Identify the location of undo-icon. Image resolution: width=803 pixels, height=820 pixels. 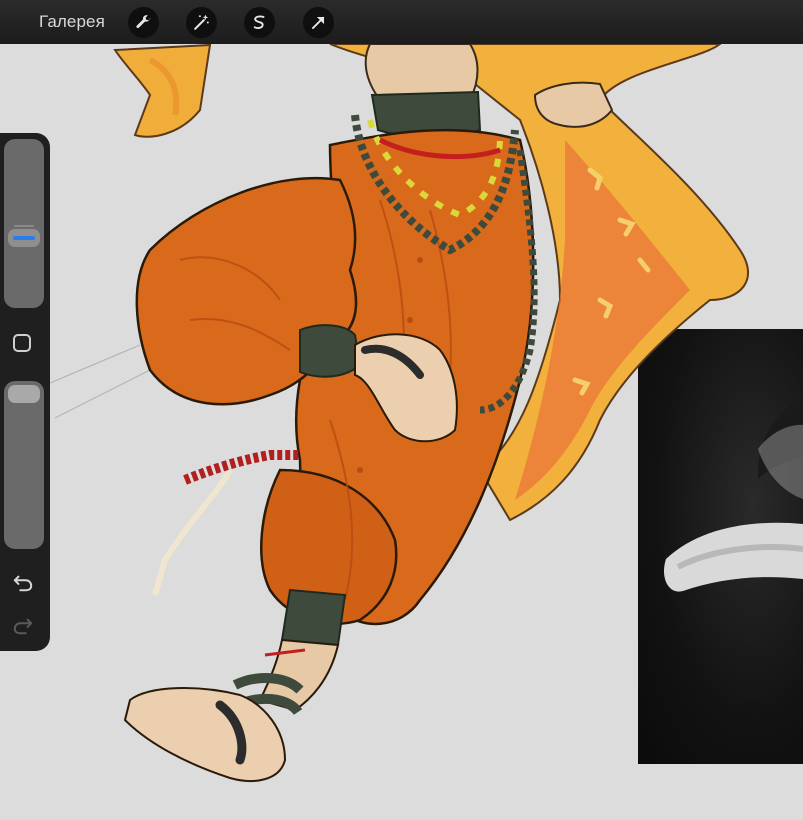
(23, 583).